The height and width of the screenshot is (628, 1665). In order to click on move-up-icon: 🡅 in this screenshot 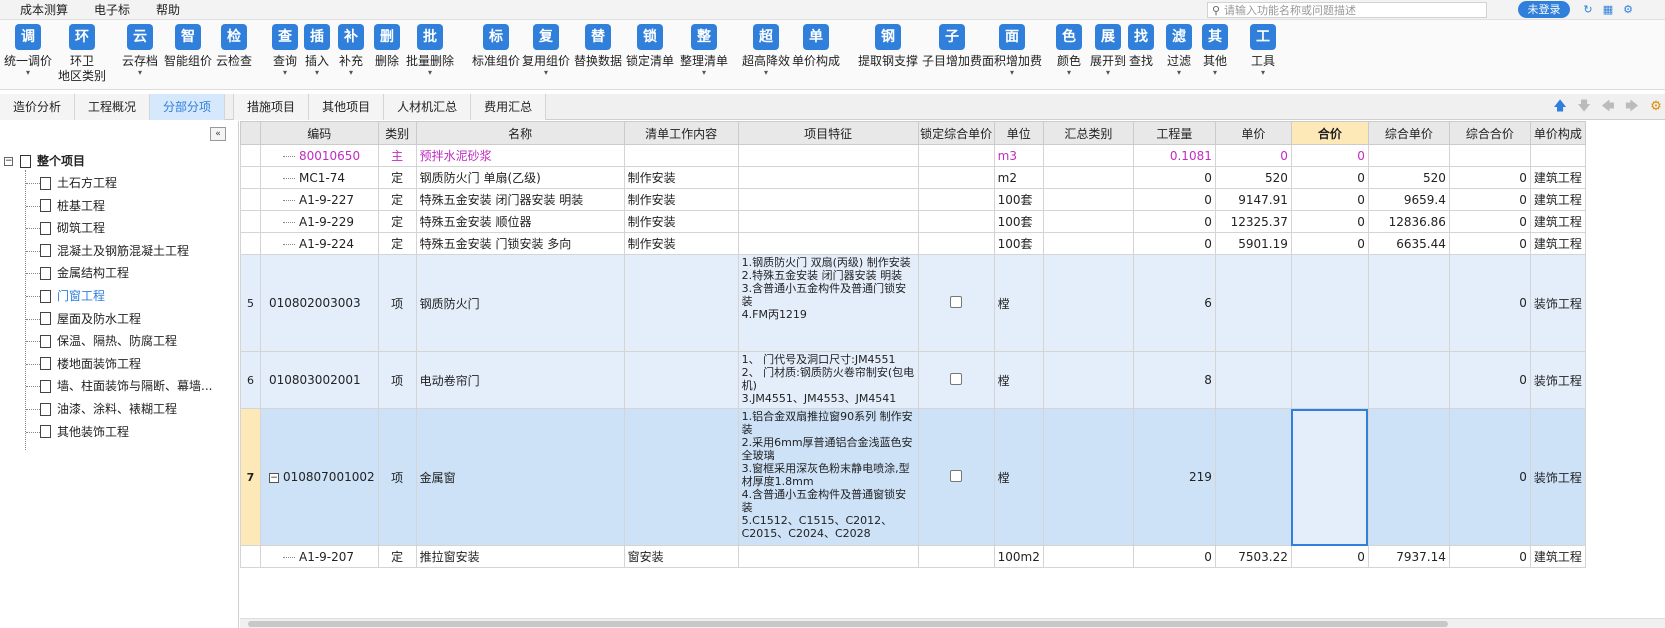, I will do `click(1560, 107)`.